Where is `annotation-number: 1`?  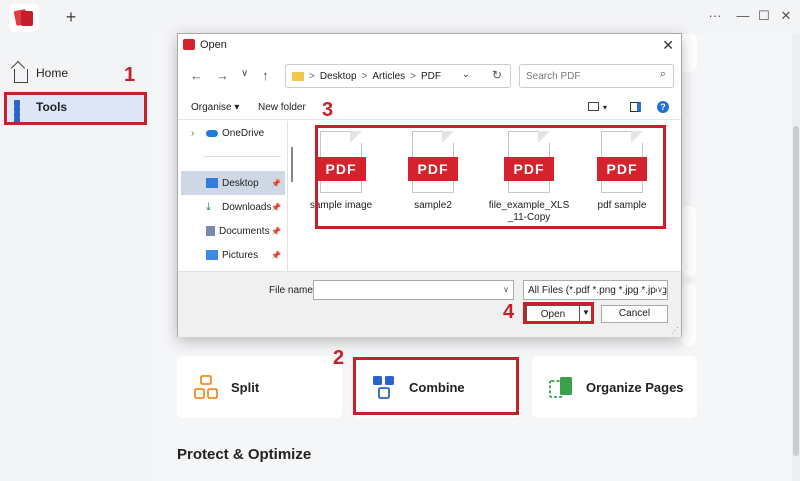
annotation-number: 1 is located at coordinates (130, 75).